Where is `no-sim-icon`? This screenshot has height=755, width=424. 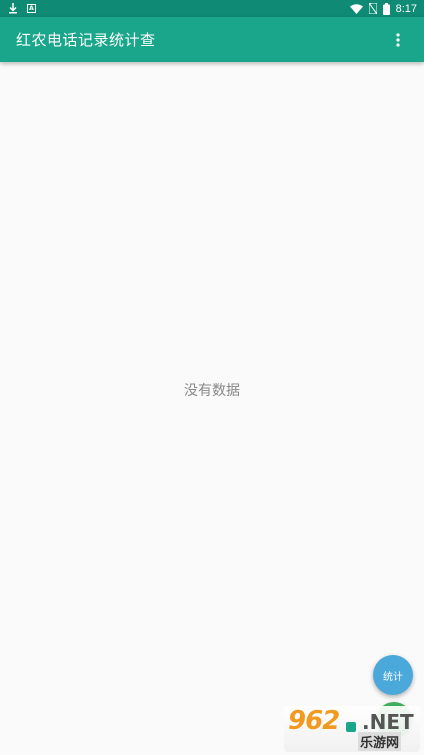 no-sim-icon is located at coordinates (372, 8).